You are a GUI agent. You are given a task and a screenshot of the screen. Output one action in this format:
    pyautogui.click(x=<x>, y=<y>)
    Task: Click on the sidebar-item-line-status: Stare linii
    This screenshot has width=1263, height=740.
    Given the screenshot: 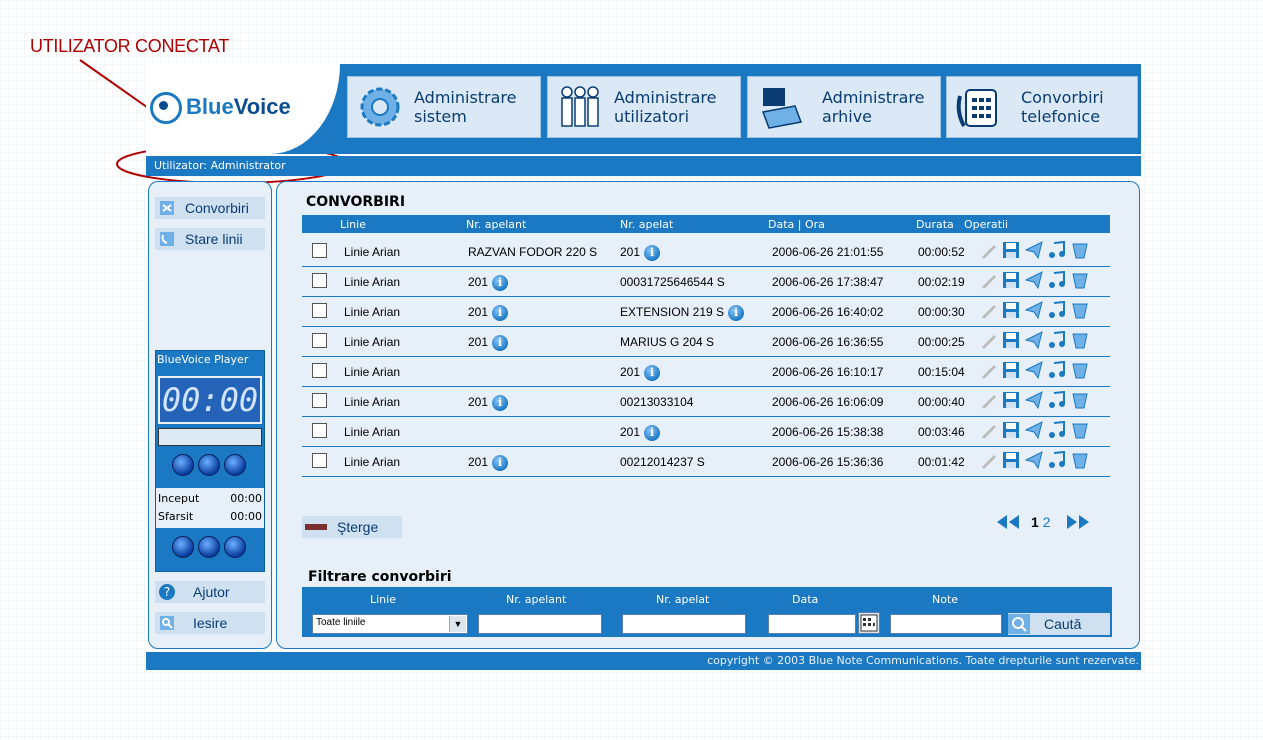 What is the action you would take?
    pyautogui.click(x=210, y=239)
    